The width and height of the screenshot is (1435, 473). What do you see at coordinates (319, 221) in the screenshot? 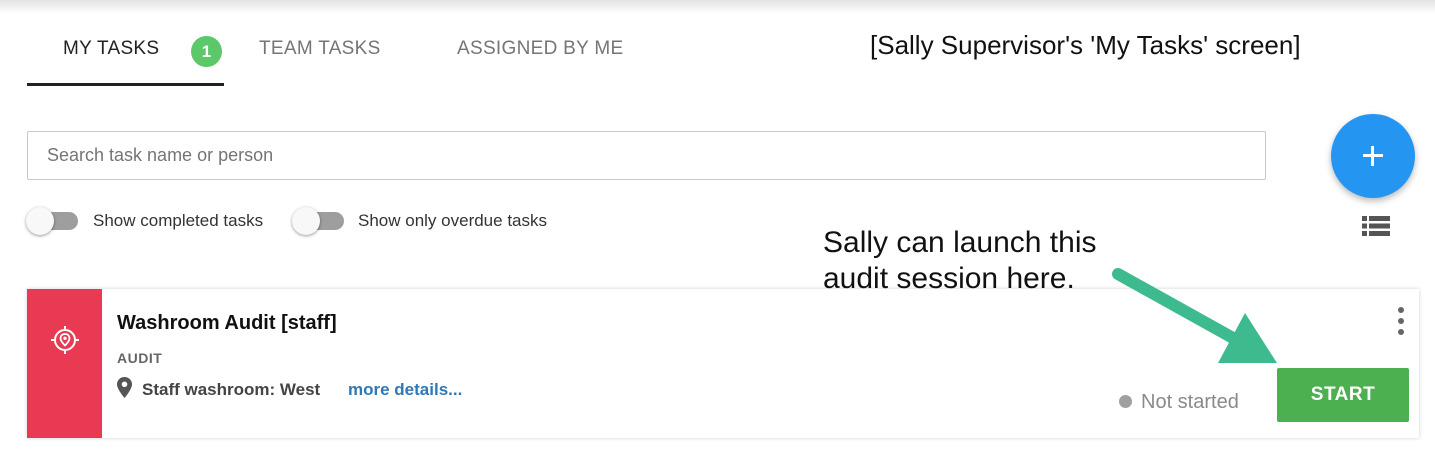
I see `show-overdue-toggle` at bounding box center [319, 221].